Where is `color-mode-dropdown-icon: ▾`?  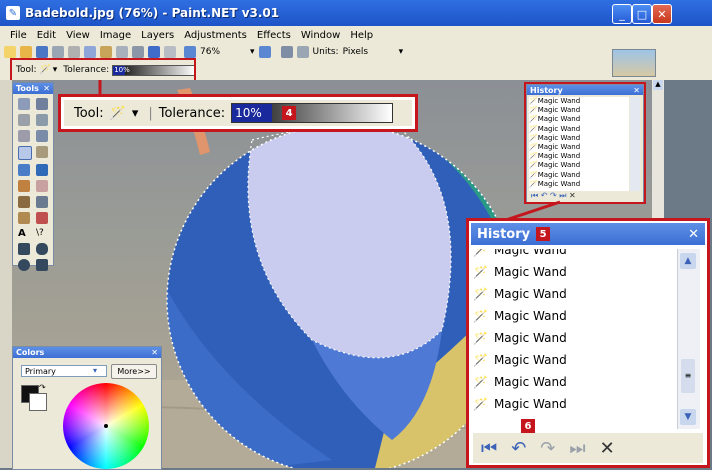
color-mode-dropdown-icon: ▾ is located at coordinates (95, 370).